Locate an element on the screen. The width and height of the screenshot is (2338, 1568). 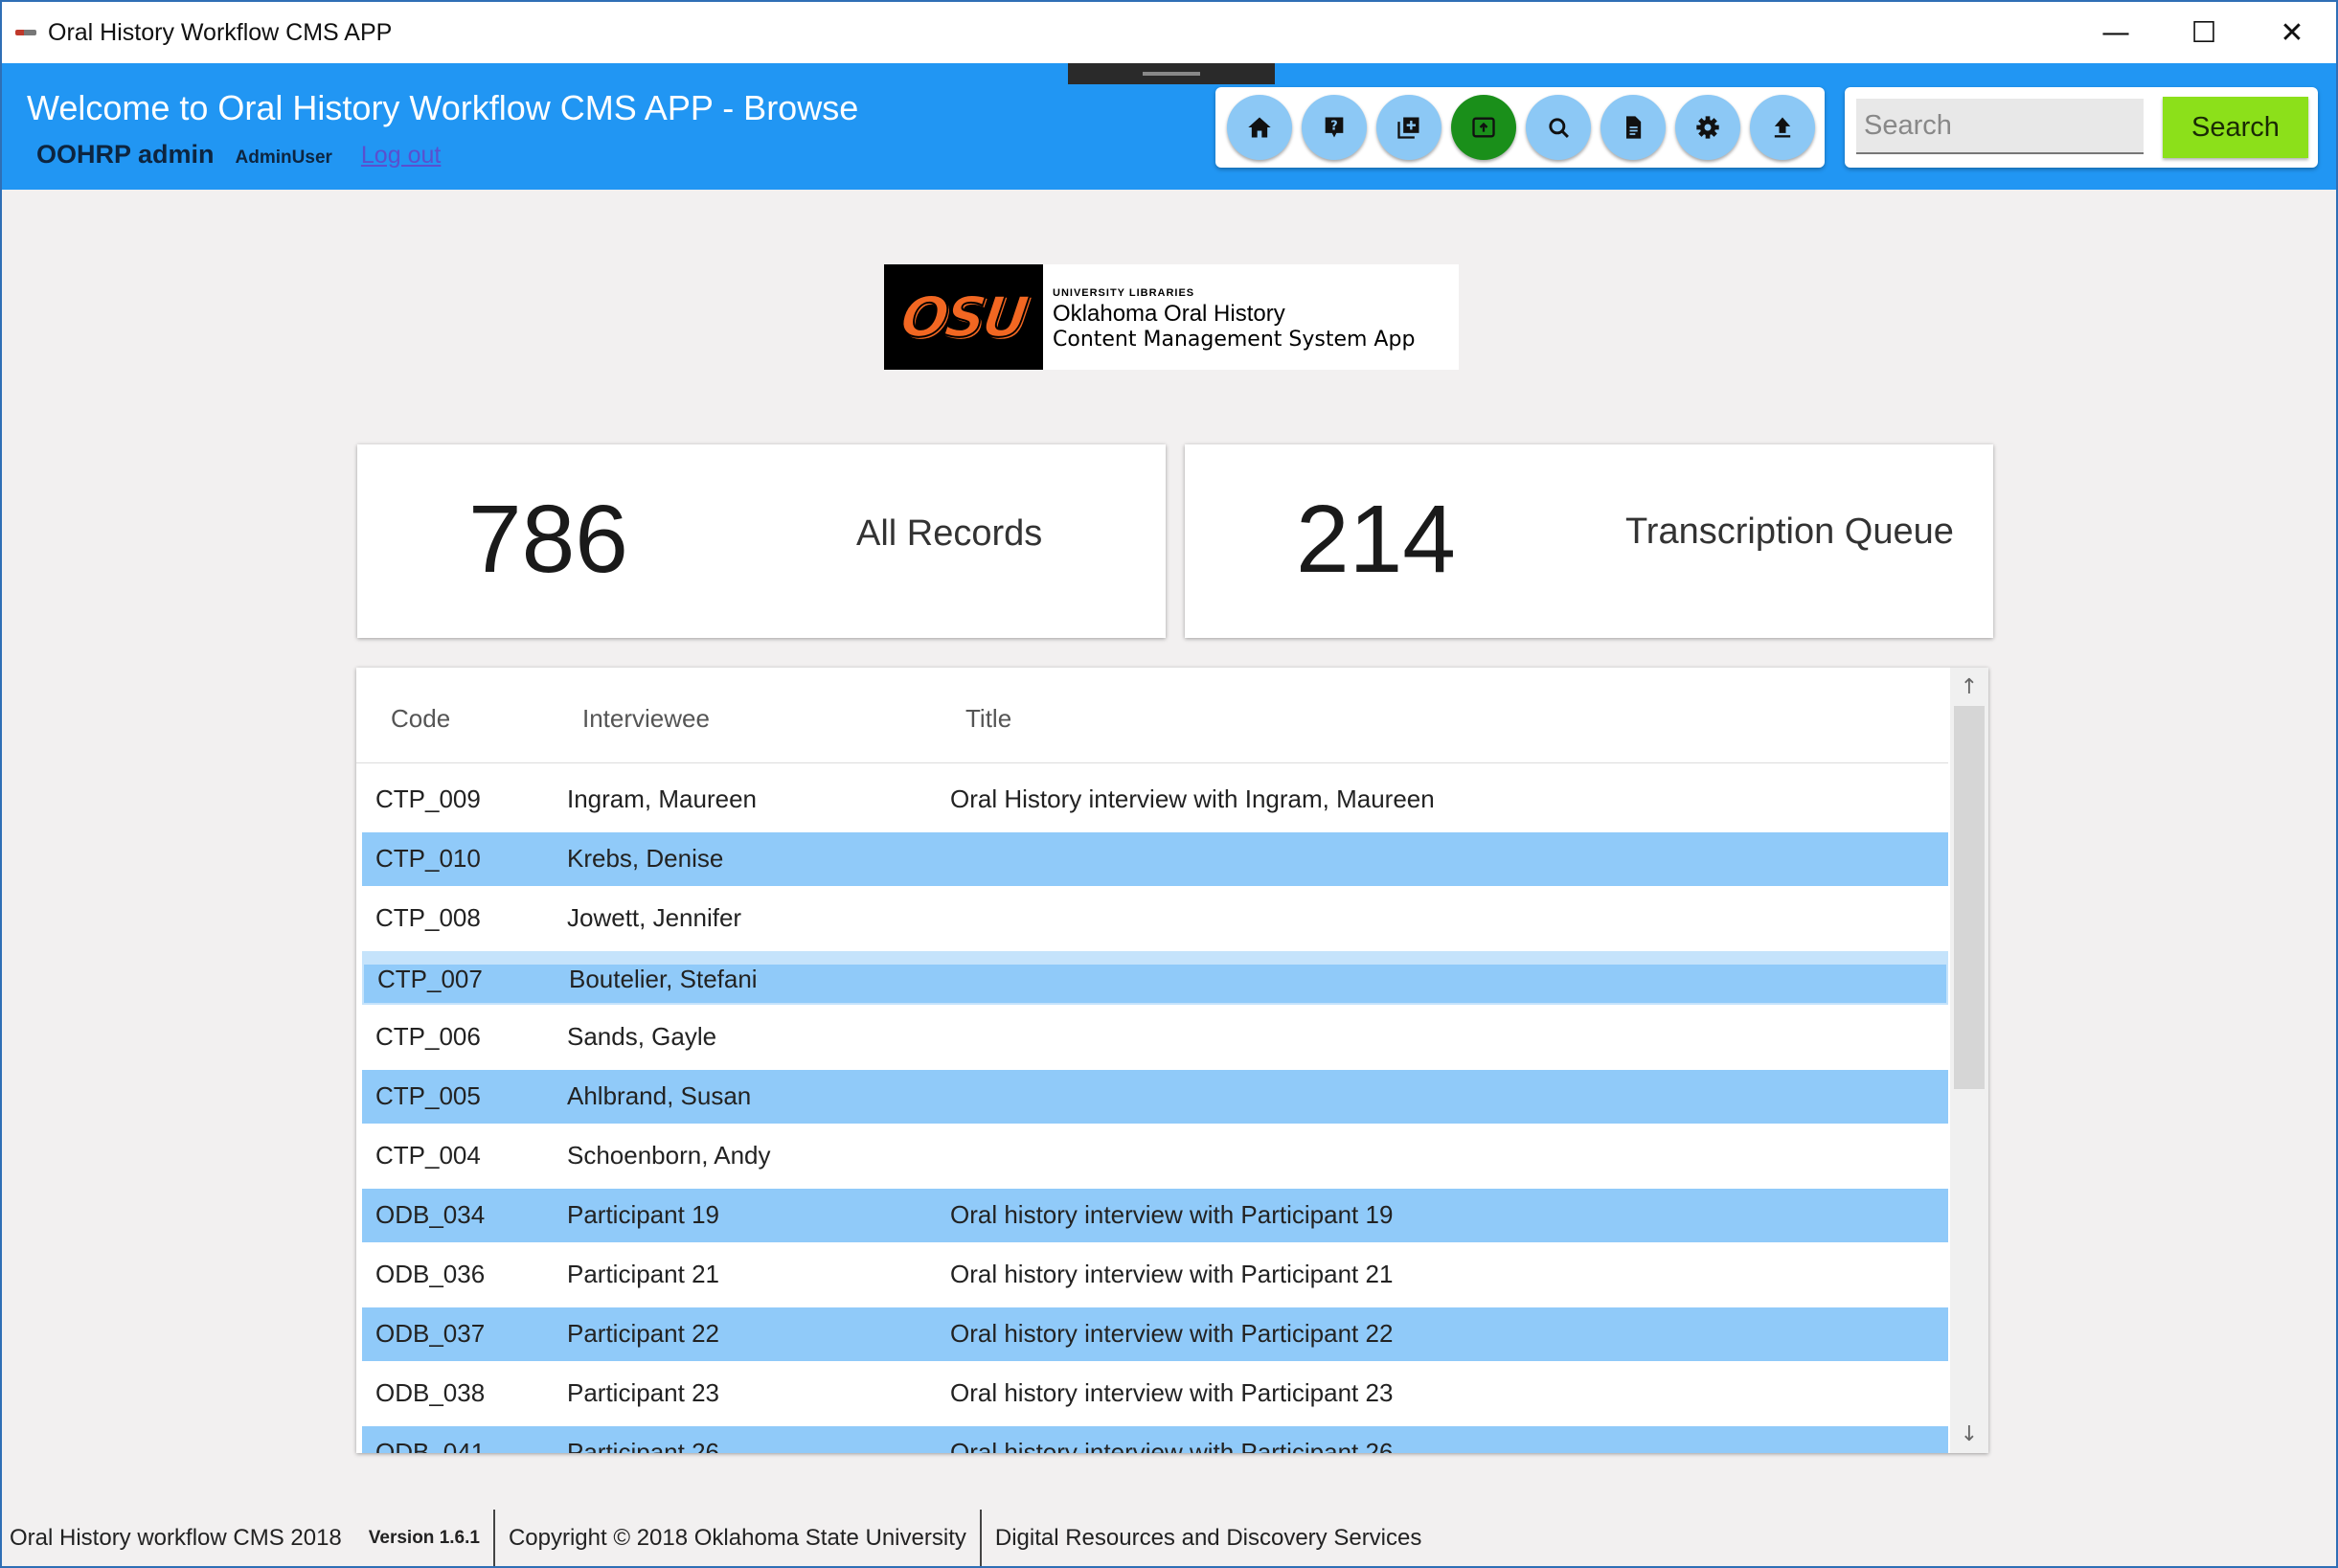
cell-interviewee: Ahlbrand, Susan is located at coordinates (660, 1095).